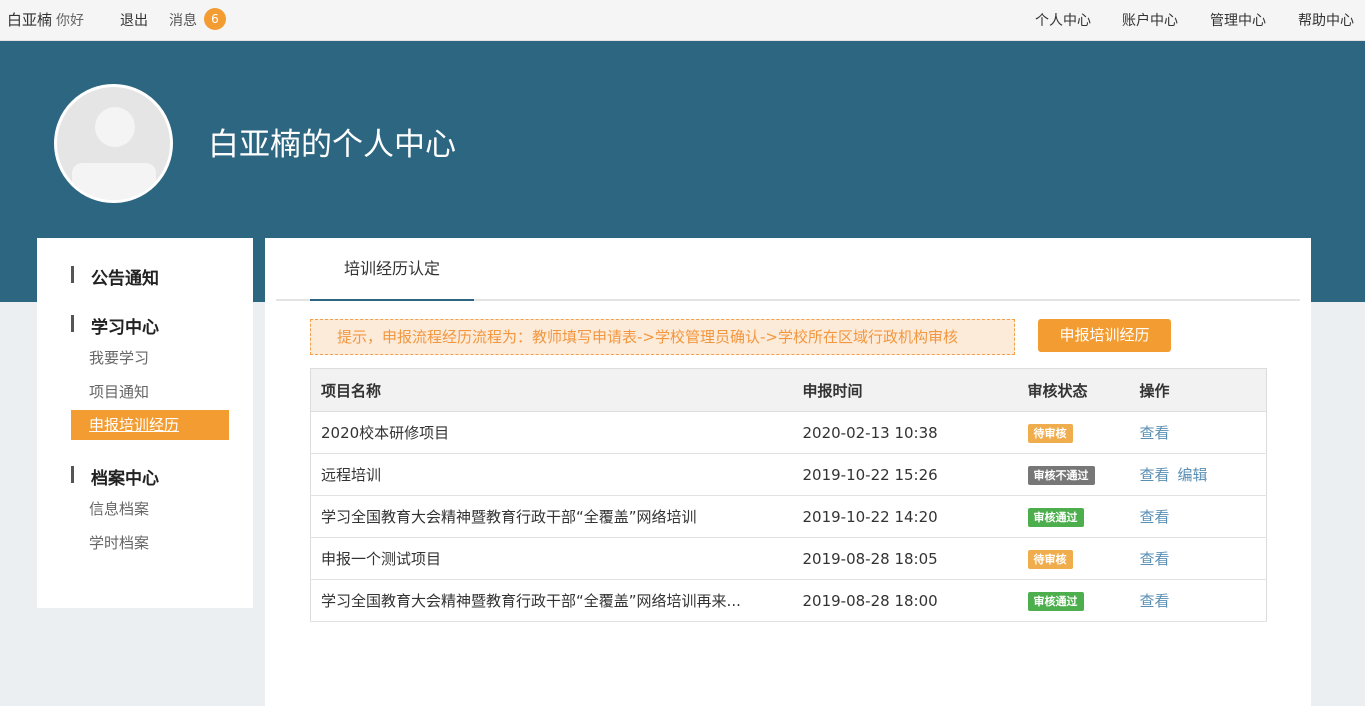 The width and height of the screenshot is (1365, 706). I want to click on report-time-cell: 2020-02-13 10:38, so click(905, 432).